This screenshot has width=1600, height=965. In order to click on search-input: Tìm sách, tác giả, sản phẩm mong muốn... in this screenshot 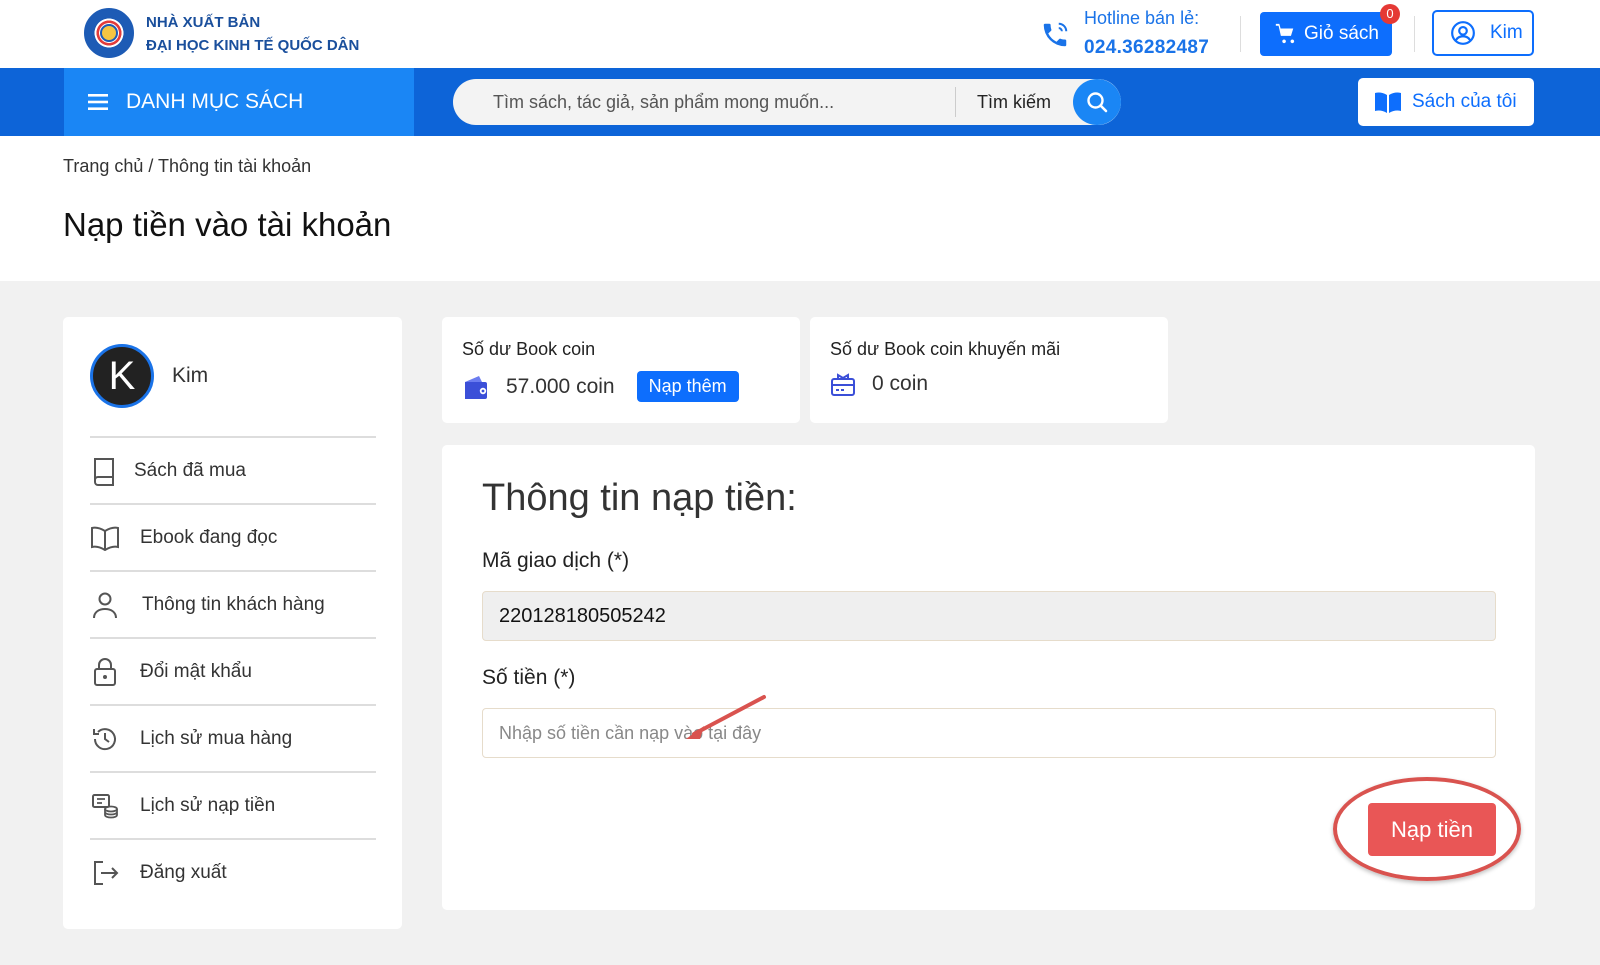, I will do `click(663, 102)`.